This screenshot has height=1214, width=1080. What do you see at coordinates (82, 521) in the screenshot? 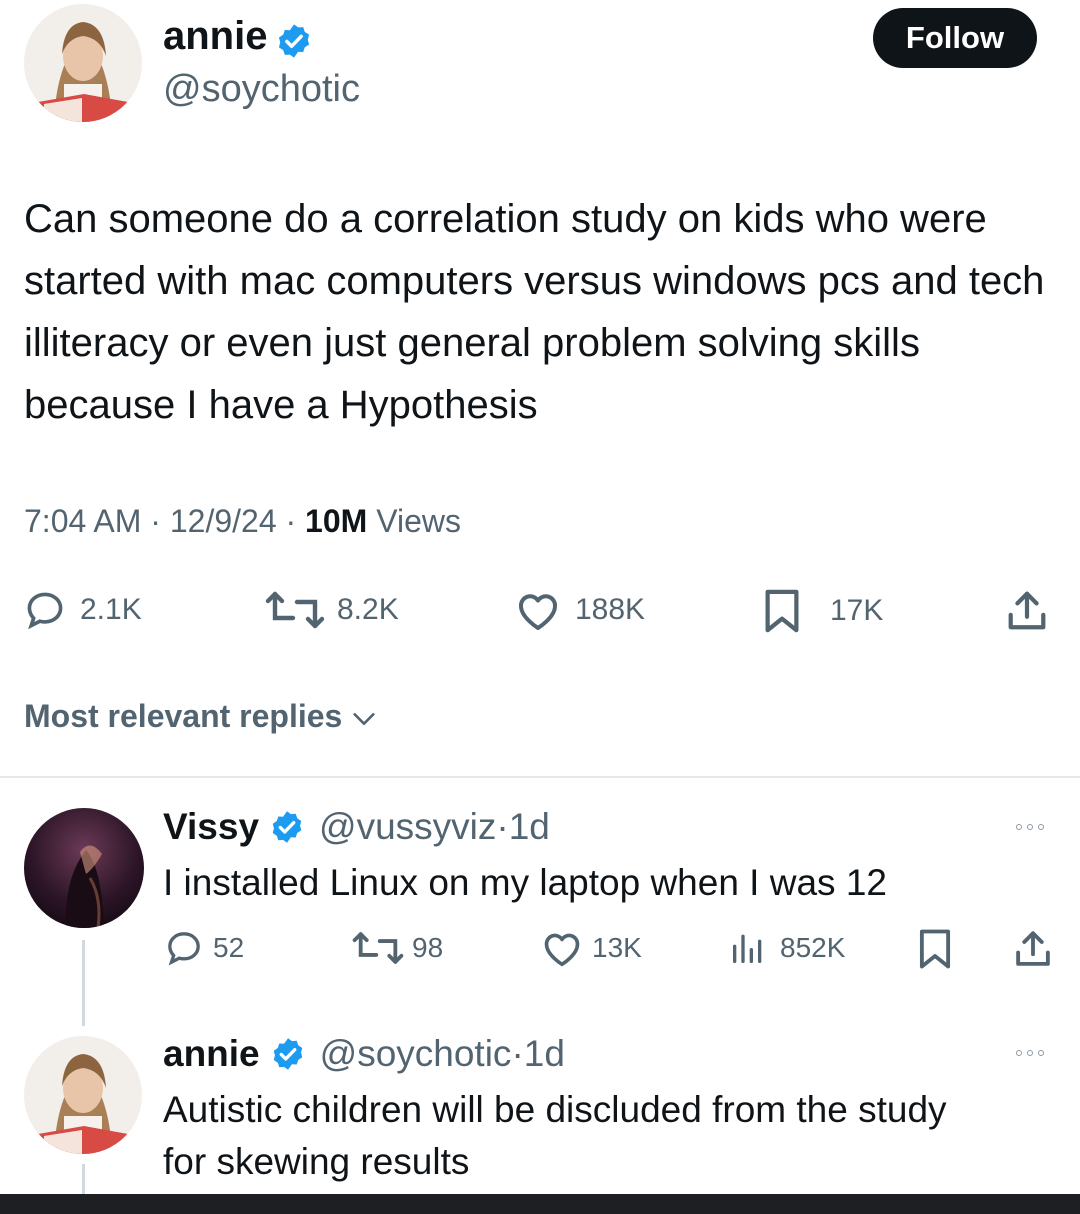
I see `tweet-time: 7:04 AM` at bounding box center [82, 521].